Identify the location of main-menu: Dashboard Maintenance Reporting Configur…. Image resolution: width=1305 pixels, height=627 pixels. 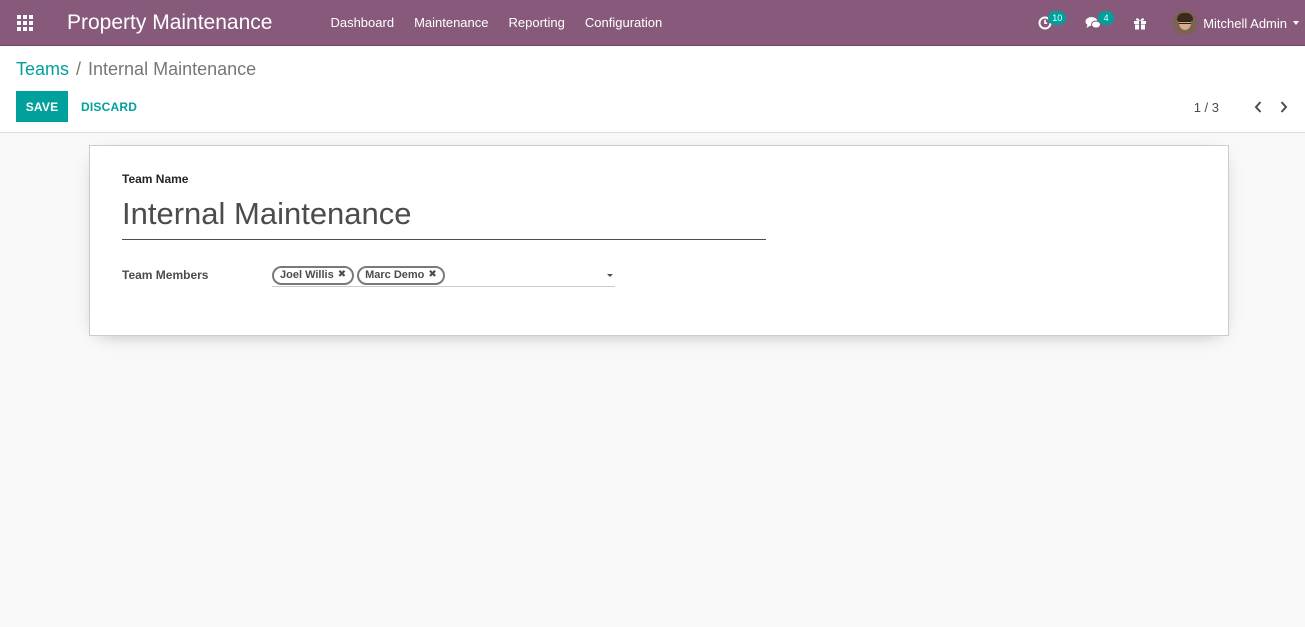
(496, 23).